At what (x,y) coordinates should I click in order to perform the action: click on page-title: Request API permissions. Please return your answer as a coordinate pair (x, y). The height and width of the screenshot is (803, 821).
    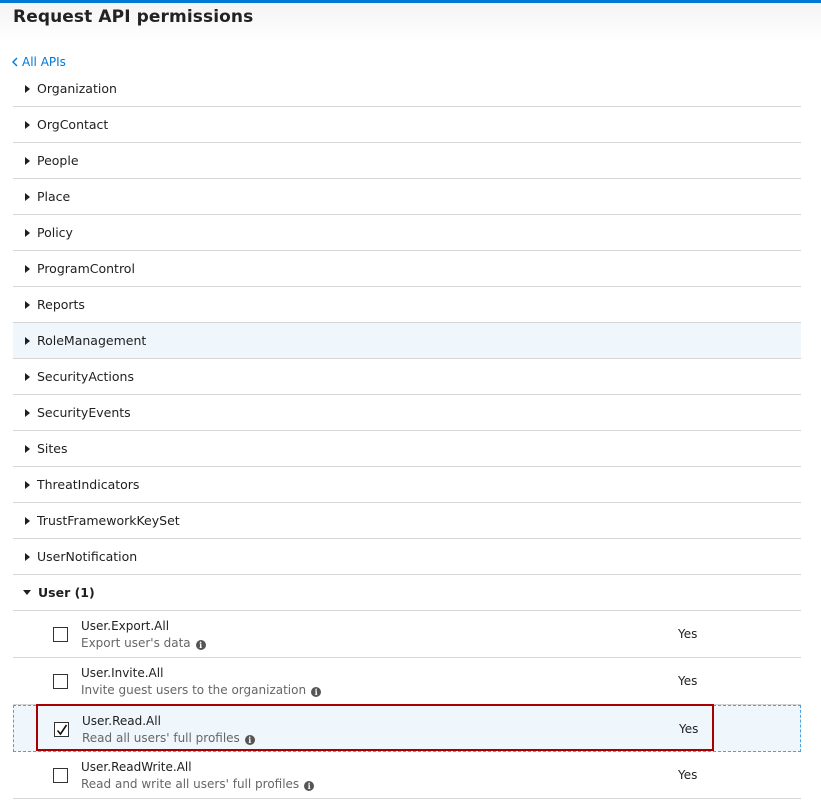
    Looking at the image, I should click on (133, 17).